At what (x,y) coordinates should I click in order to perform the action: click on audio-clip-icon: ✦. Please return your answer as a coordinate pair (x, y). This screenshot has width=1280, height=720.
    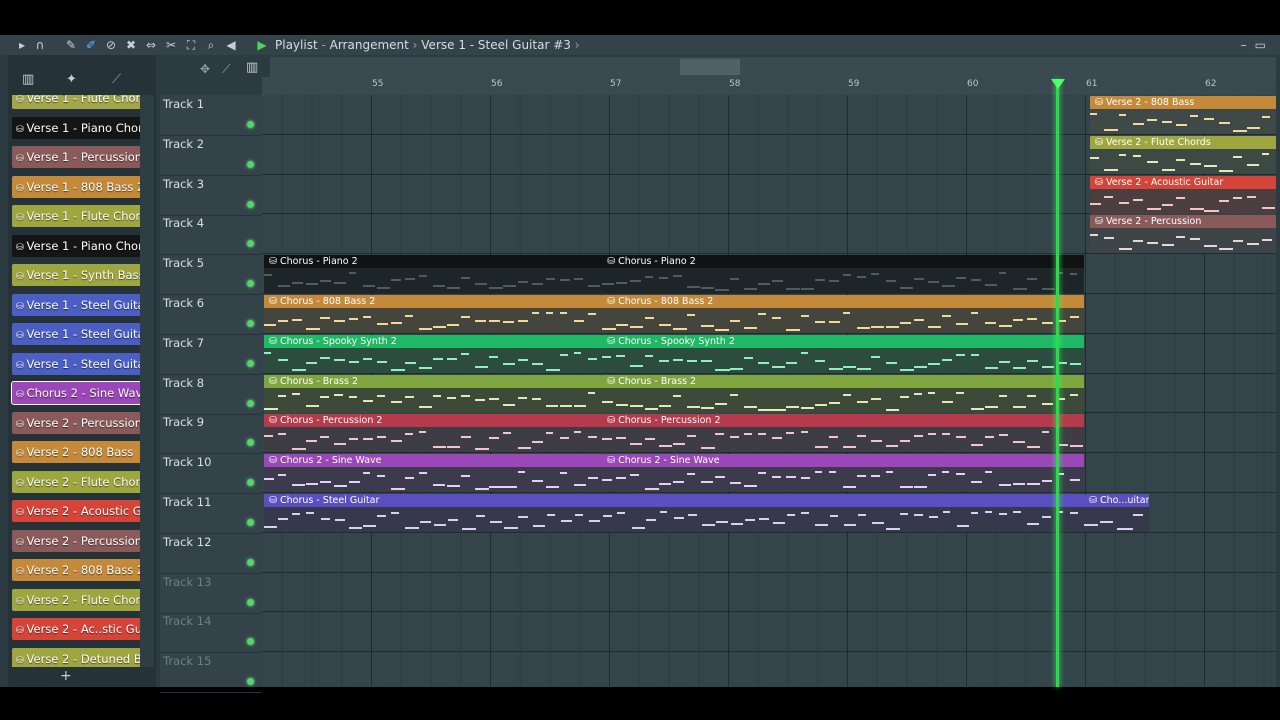
    Looking at the image, I should click on (71, 79).